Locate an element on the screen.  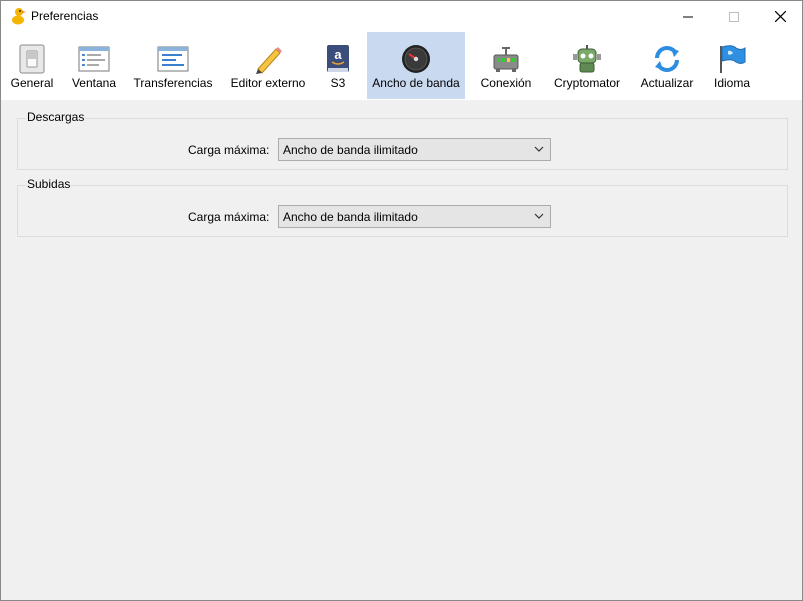
downloads-max-value: Ancho de banda ilimitado is located at coordinates (350, 150).